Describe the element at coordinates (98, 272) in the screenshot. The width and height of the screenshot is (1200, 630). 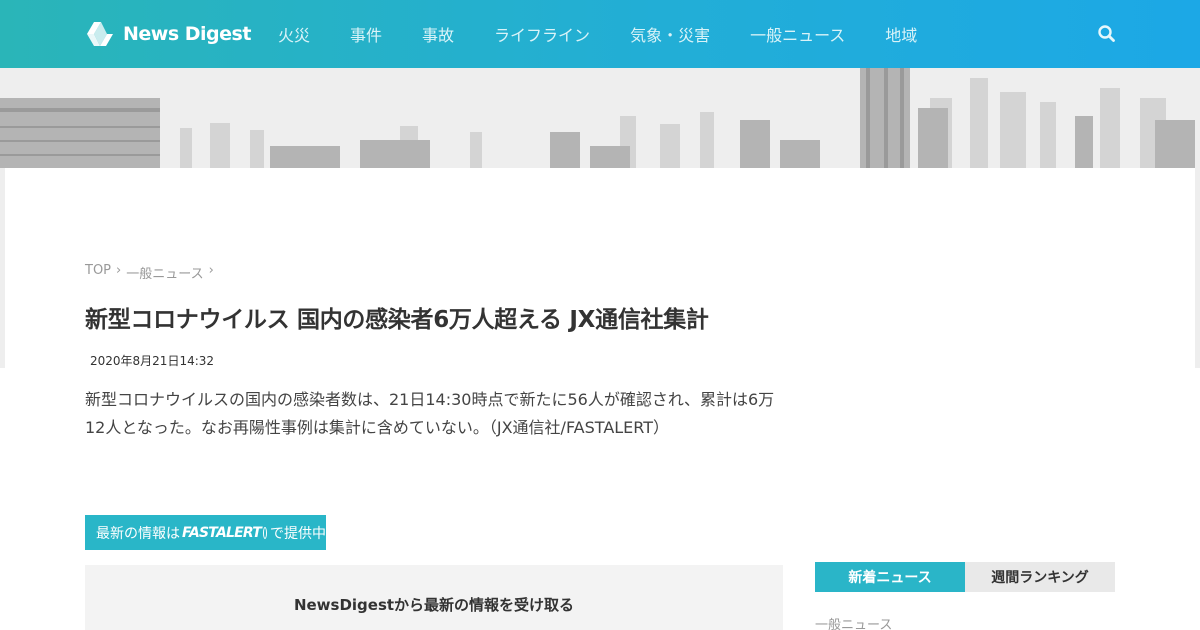
I see `breadcrumb-top-link: TOP` at that location.